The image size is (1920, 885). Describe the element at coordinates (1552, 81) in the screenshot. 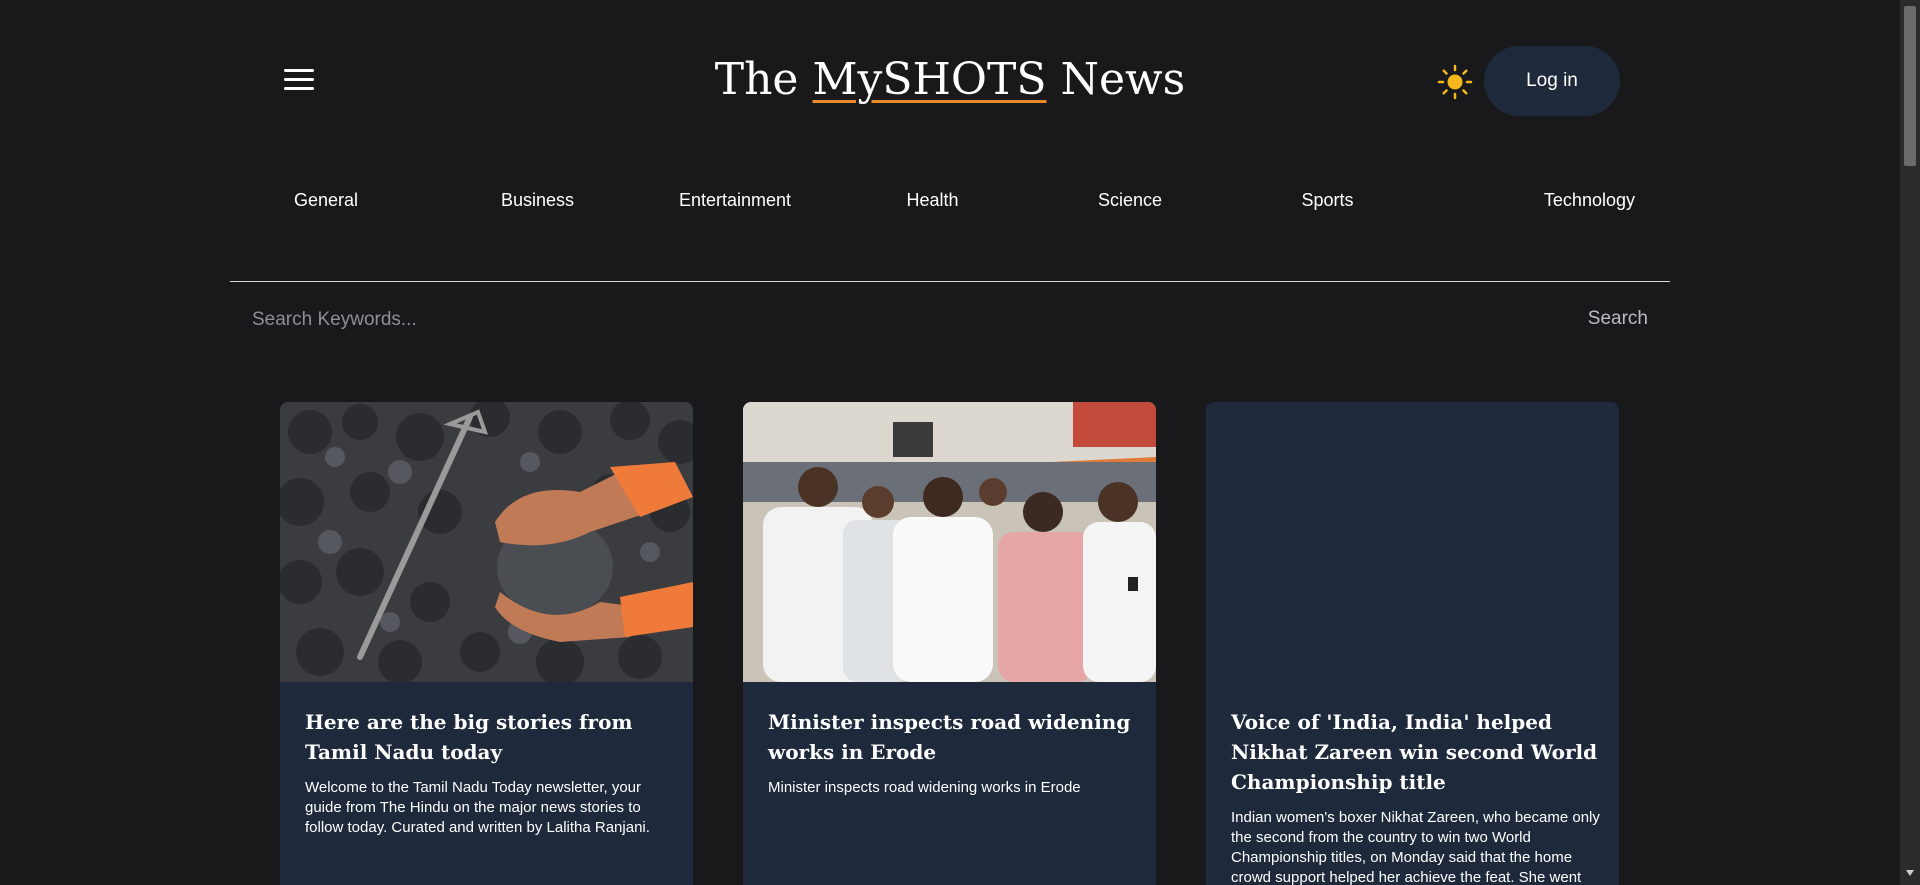

I see `login-button: Log in` at that location.